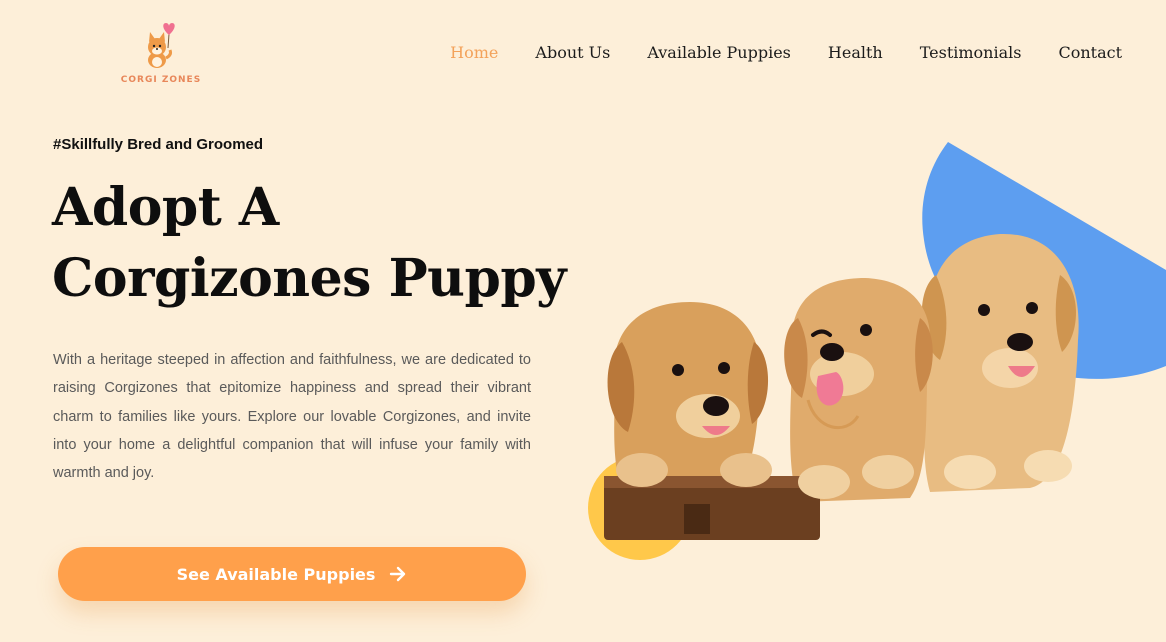  What do you see at coordinates (158, 144) in the screenshot?
I see `hero-tagline: #Skillfully Bred and Groomed` at bounding box center [158, 144].